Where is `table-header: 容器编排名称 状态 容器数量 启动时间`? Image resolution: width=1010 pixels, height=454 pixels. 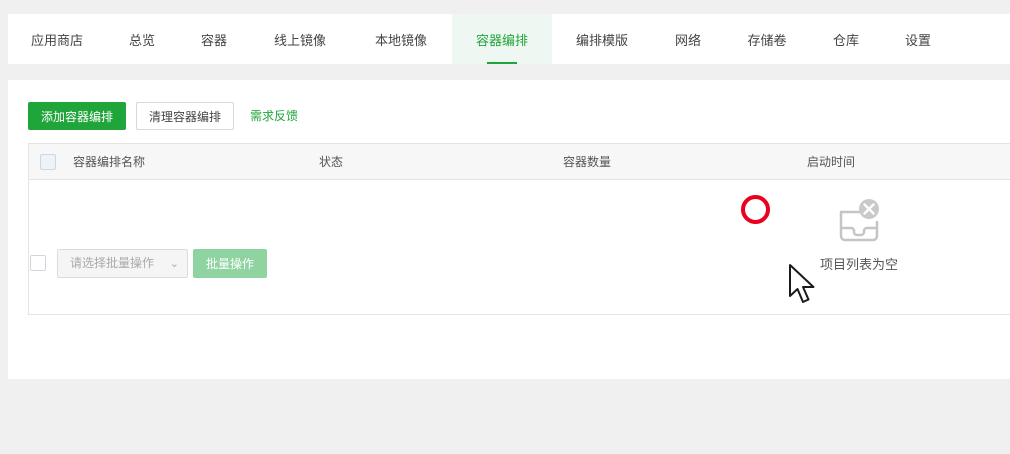
table-header: 容器编排名称 状态 容器数量 启动时间 is located at coordinates (519, 162).